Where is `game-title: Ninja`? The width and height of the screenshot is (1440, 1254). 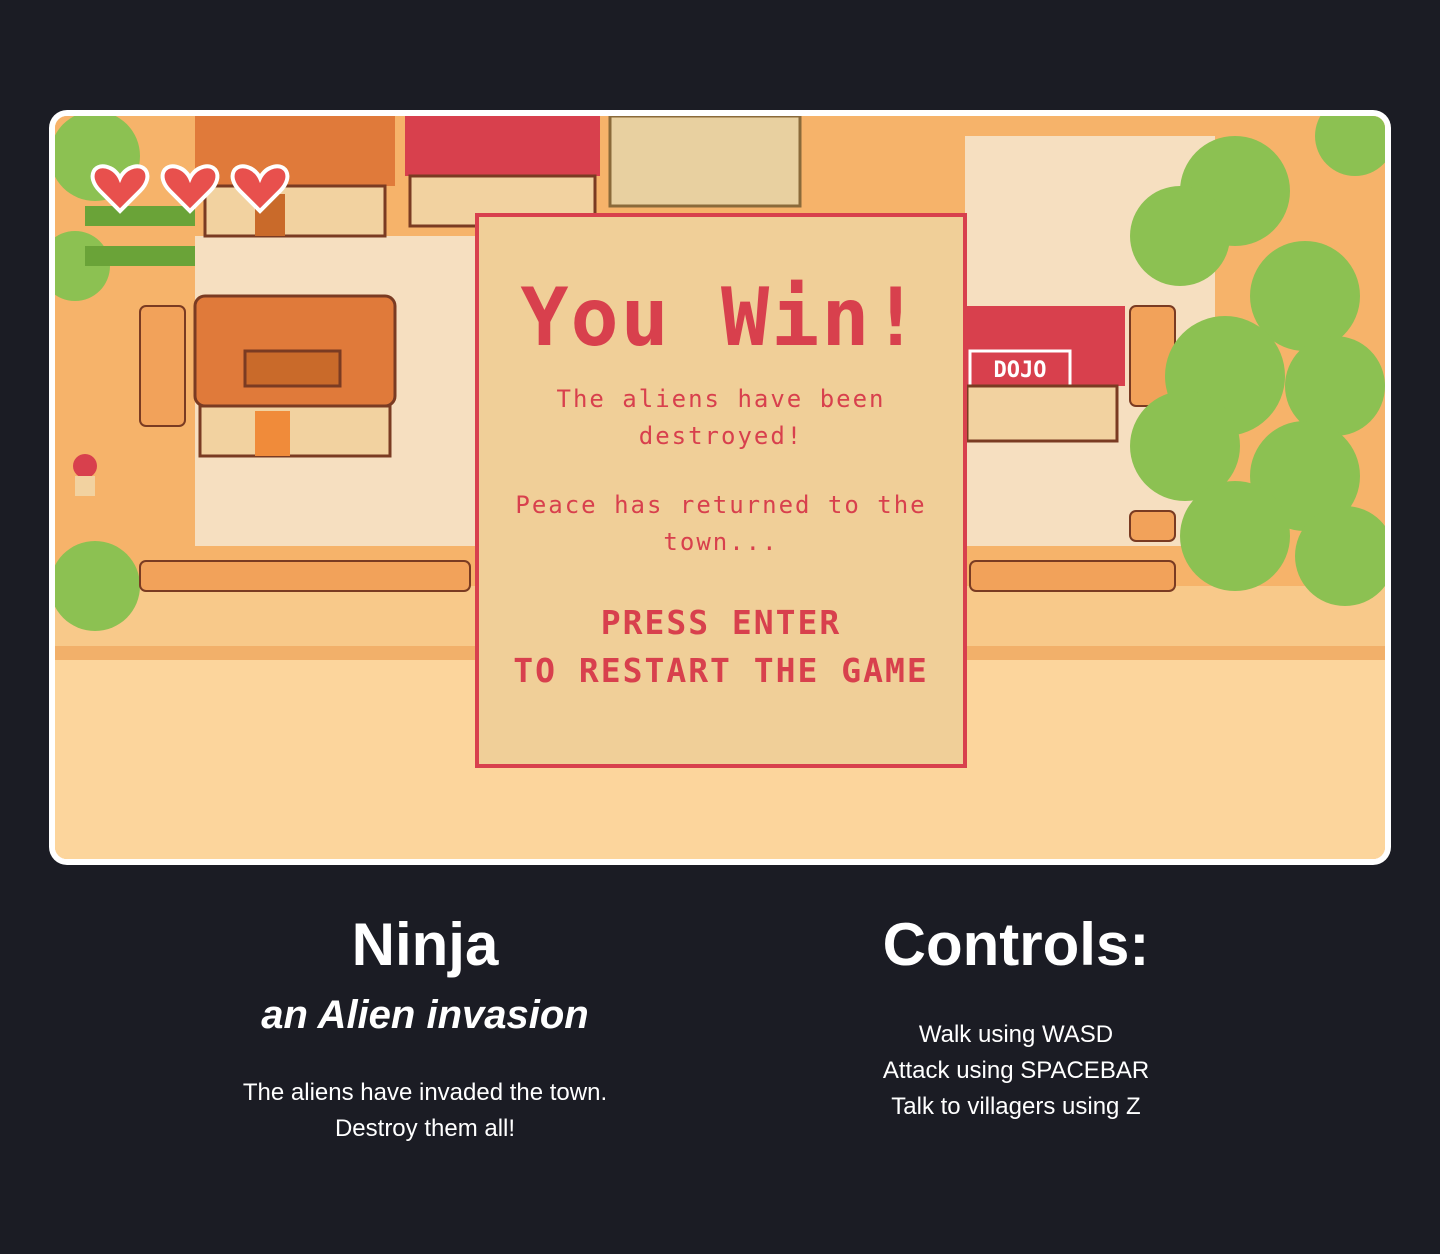 game-title: Ninja is located at coordinates (425, 944).